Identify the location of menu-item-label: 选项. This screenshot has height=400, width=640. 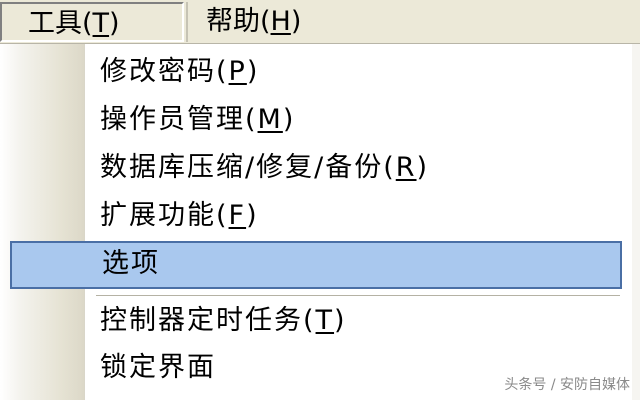
(131, 263).